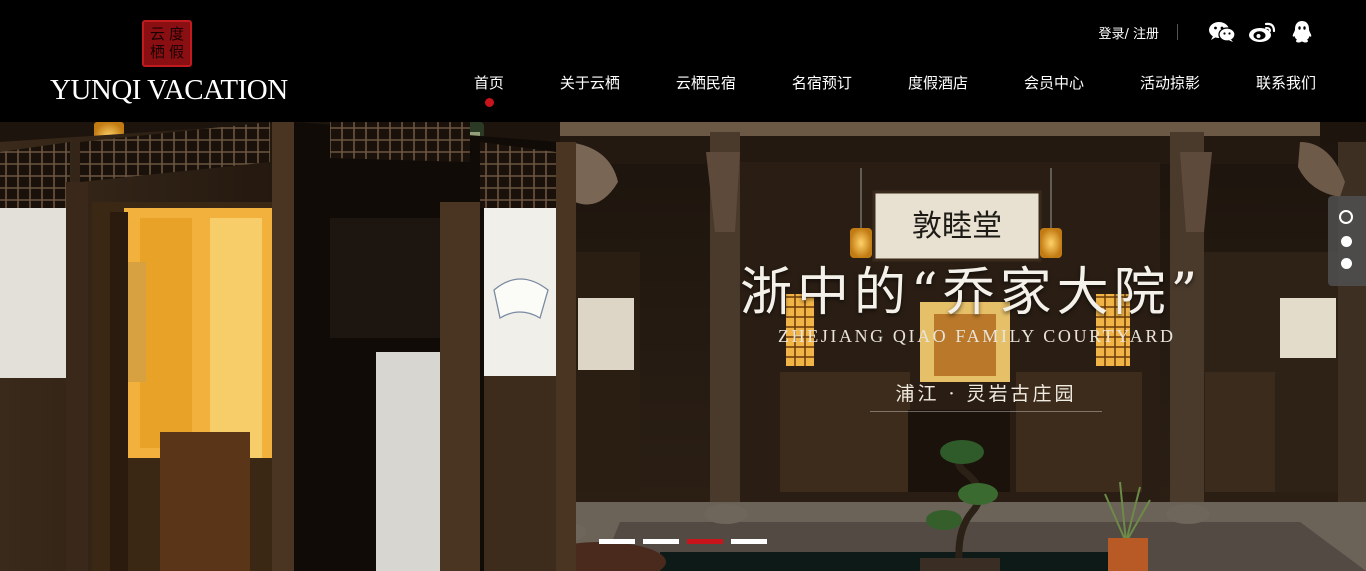  Describe the element at coordinates (157, 52) in the screenshot. I see `seal-char: 栖` at that location.